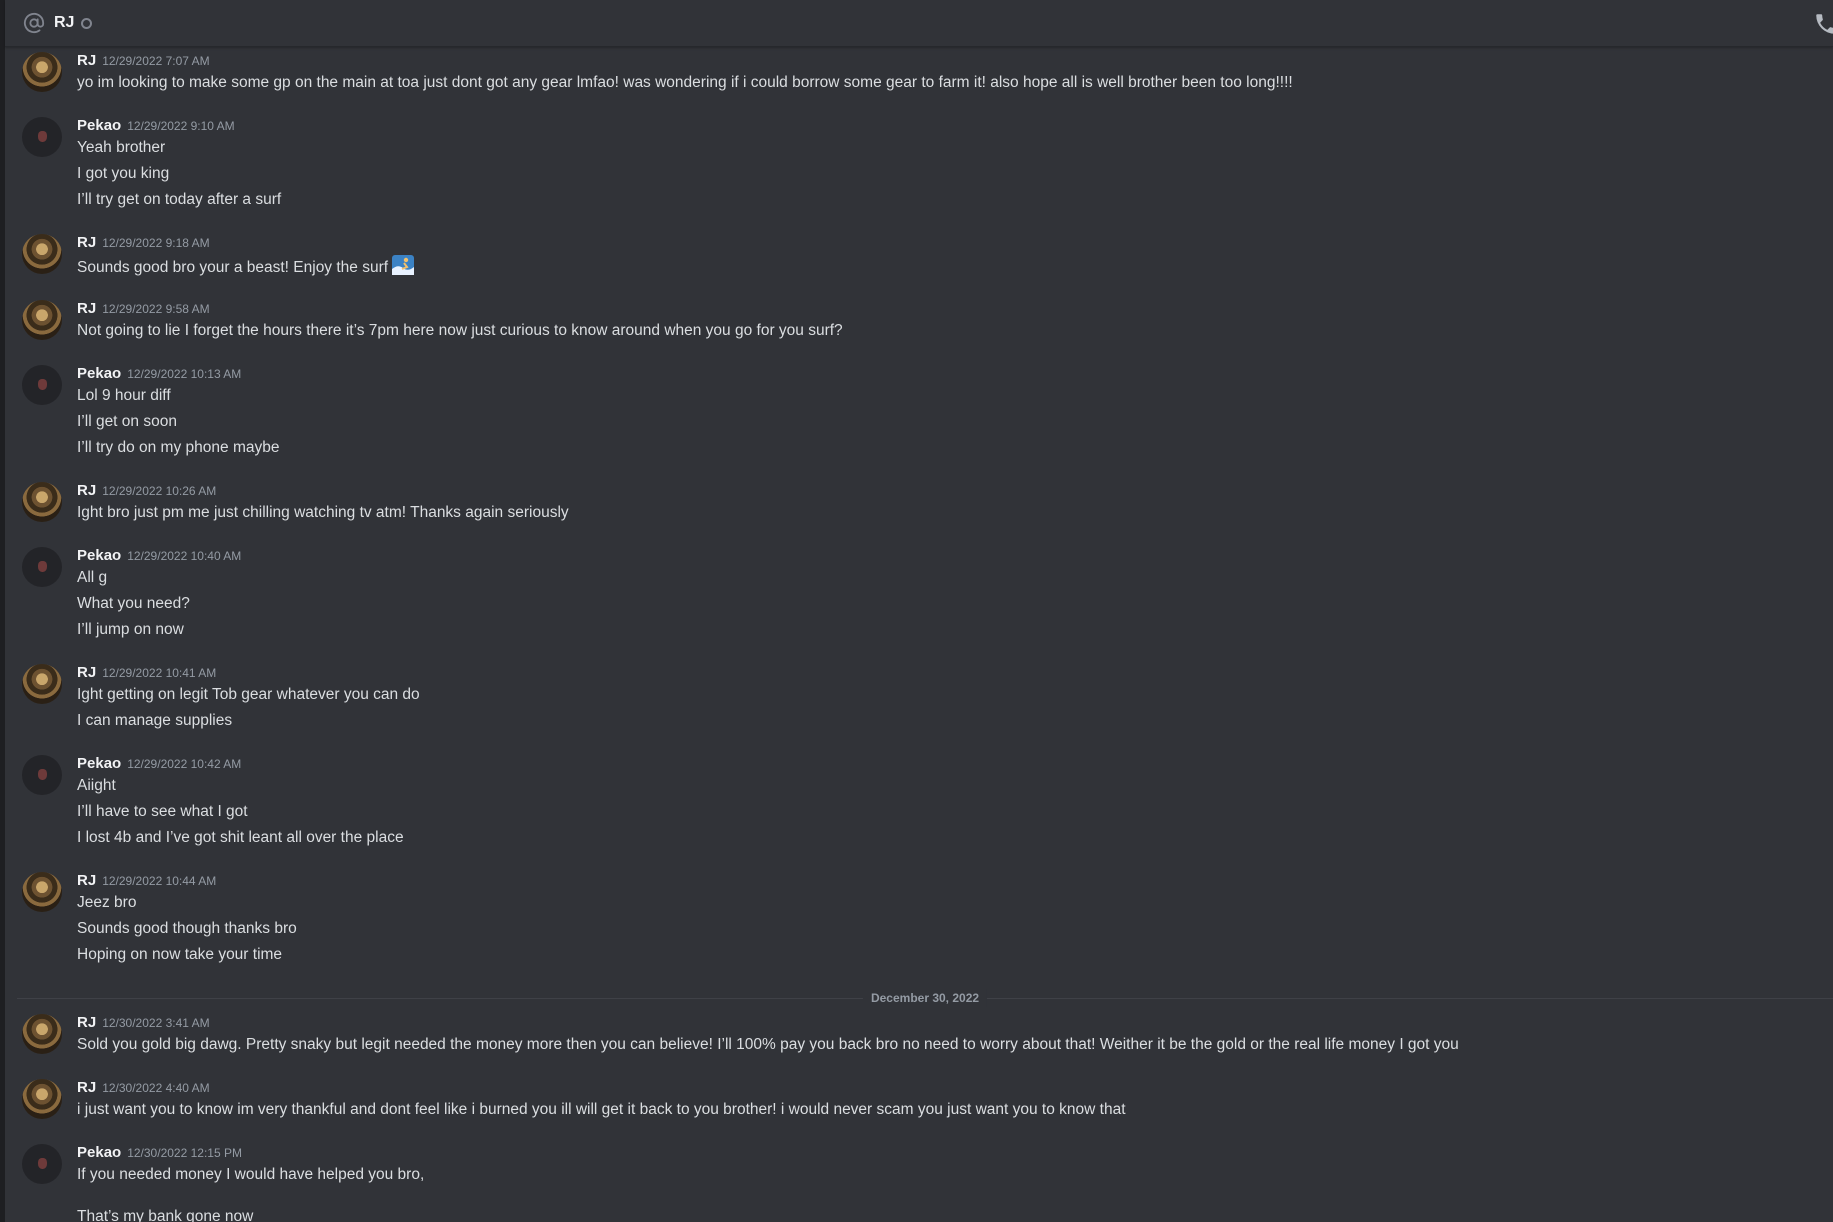  I want to click on message-text: That’s my bank gone now, so click(165, 1215).